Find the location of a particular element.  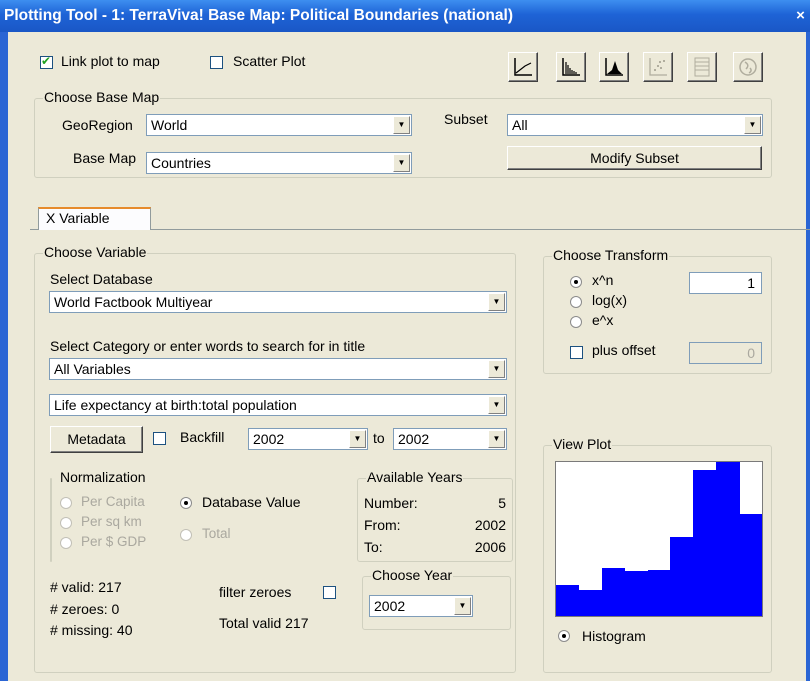

histogram-button is located at coordinates (614, 67).